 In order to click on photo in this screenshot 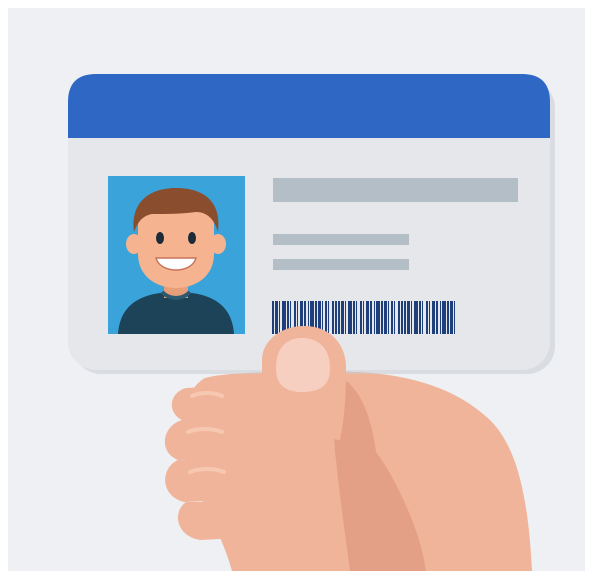, I will do `click(176, 255)`.